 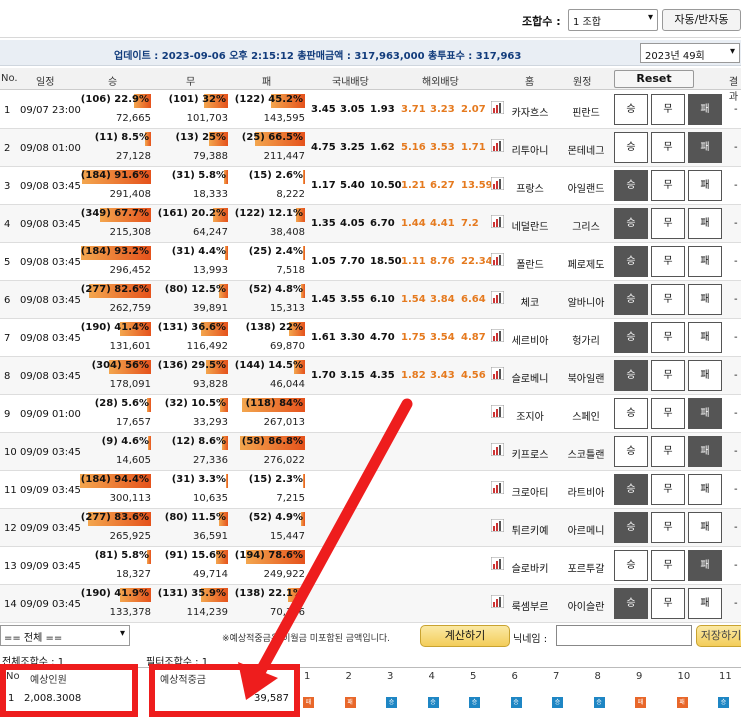 What do you see at coordinates (465, 636) in the screenshot?
I see `calculate-button: 계산하기` at bounding box center [465, 636].